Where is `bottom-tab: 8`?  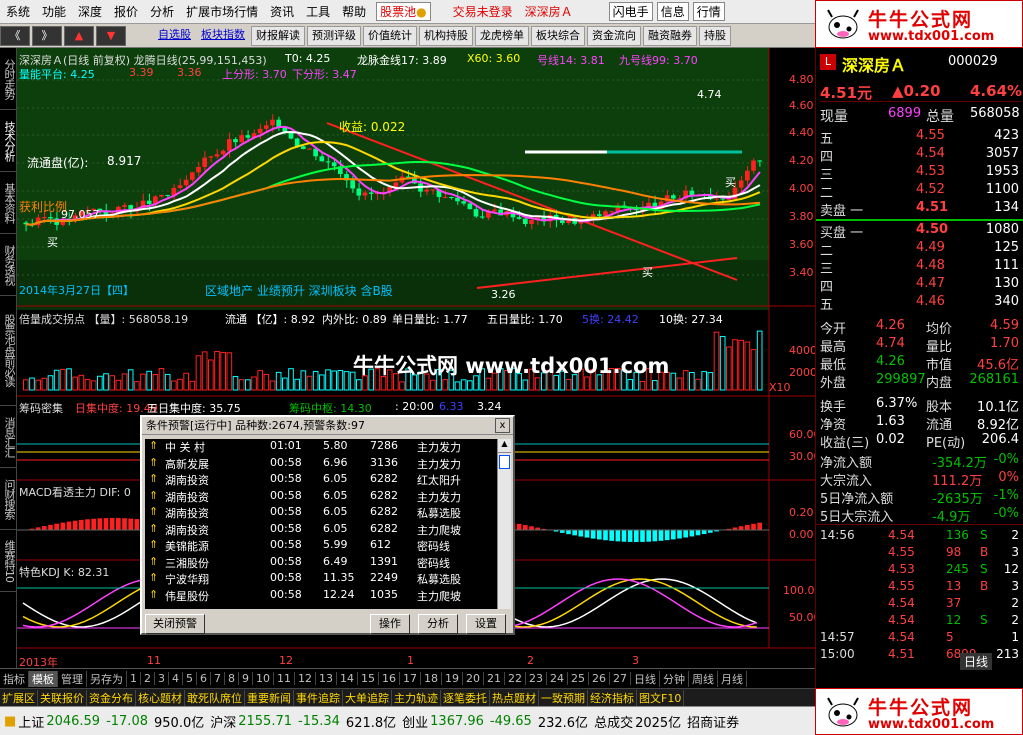 bottom-tab: 8 is located at coordinates (232, 678).